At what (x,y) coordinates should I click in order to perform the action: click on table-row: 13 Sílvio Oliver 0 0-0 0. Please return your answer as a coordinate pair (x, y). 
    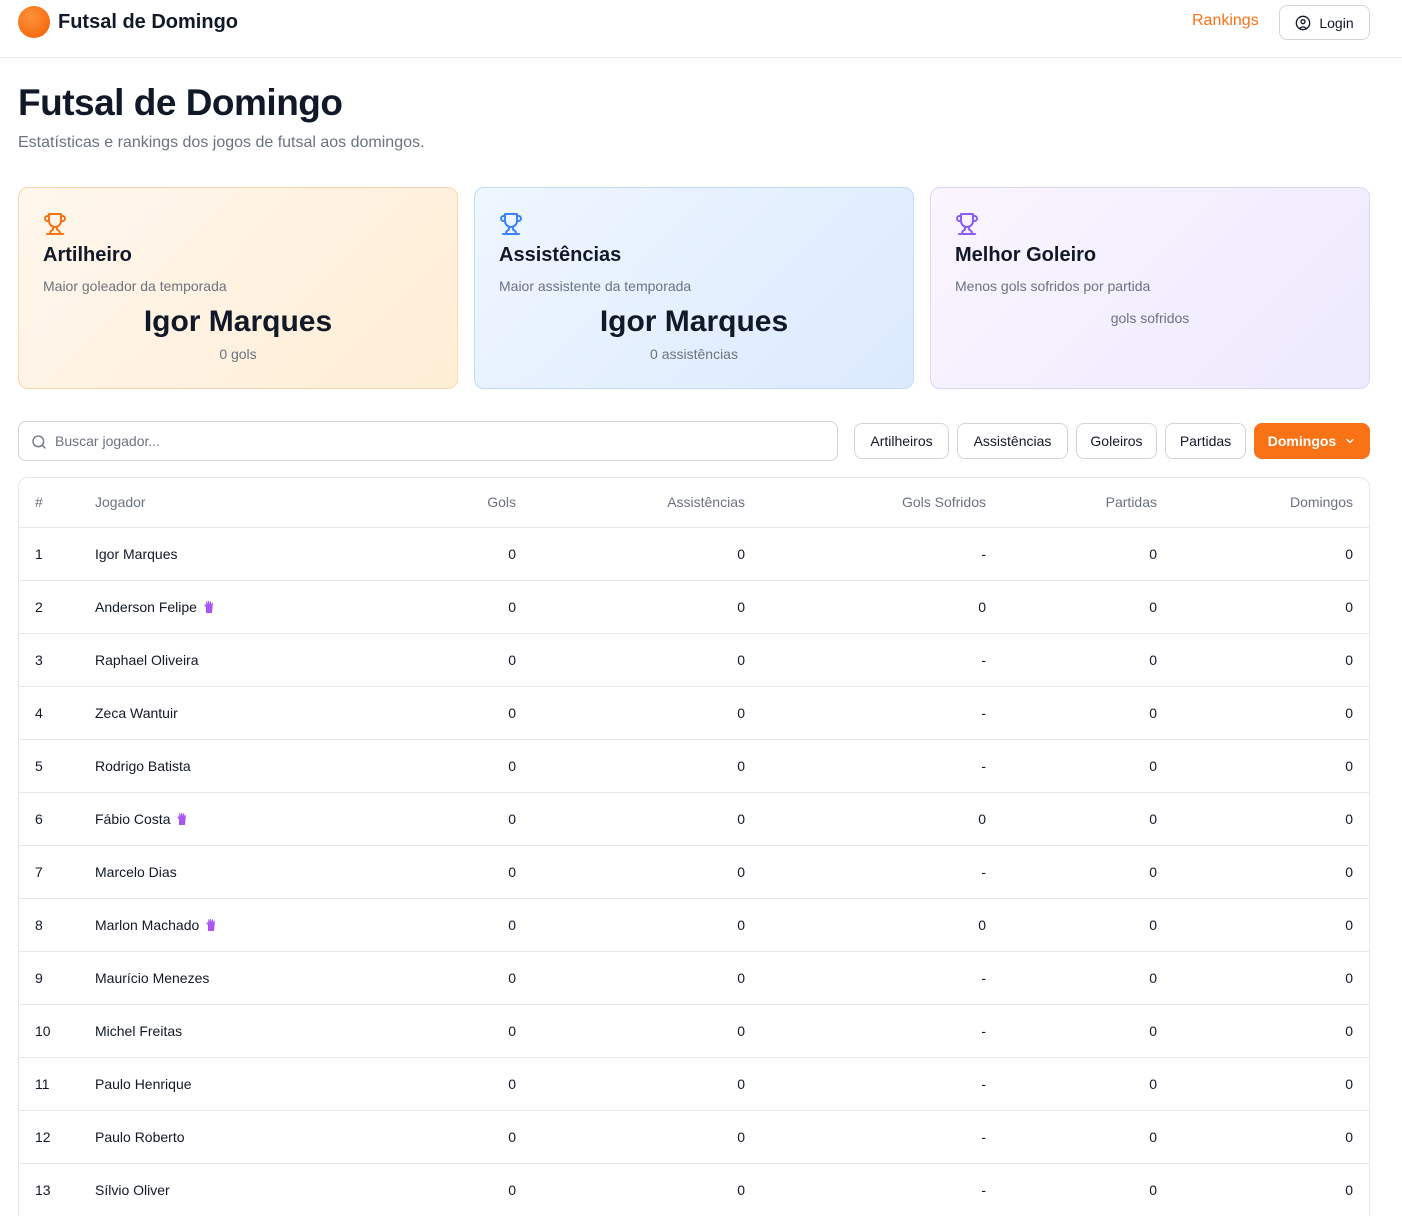
    Looking at the image, I should click on (694, 1189).